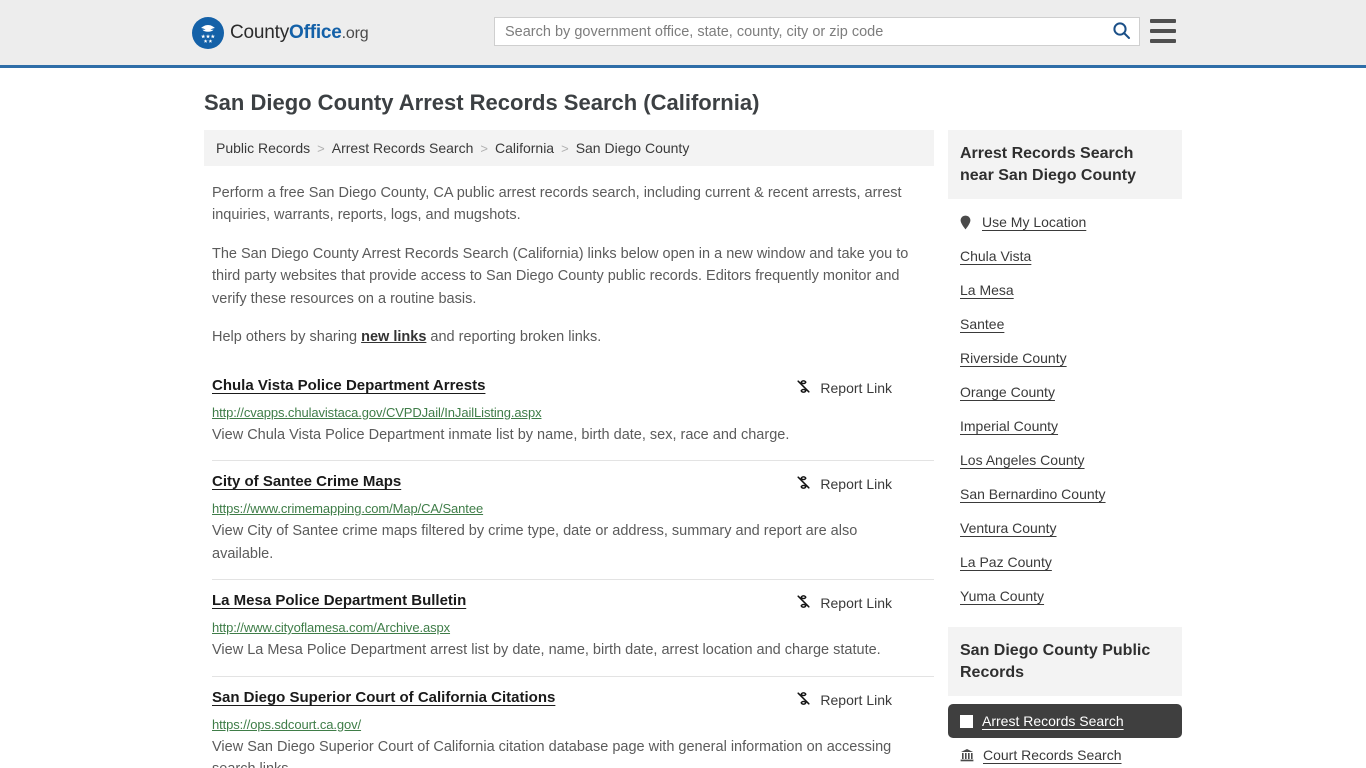 The image size is (1366, 768). Describe the element at coordinates (1065, 290) in the screenshot. I see `sidebar-item-la-mesa: La Mesa` at that location.